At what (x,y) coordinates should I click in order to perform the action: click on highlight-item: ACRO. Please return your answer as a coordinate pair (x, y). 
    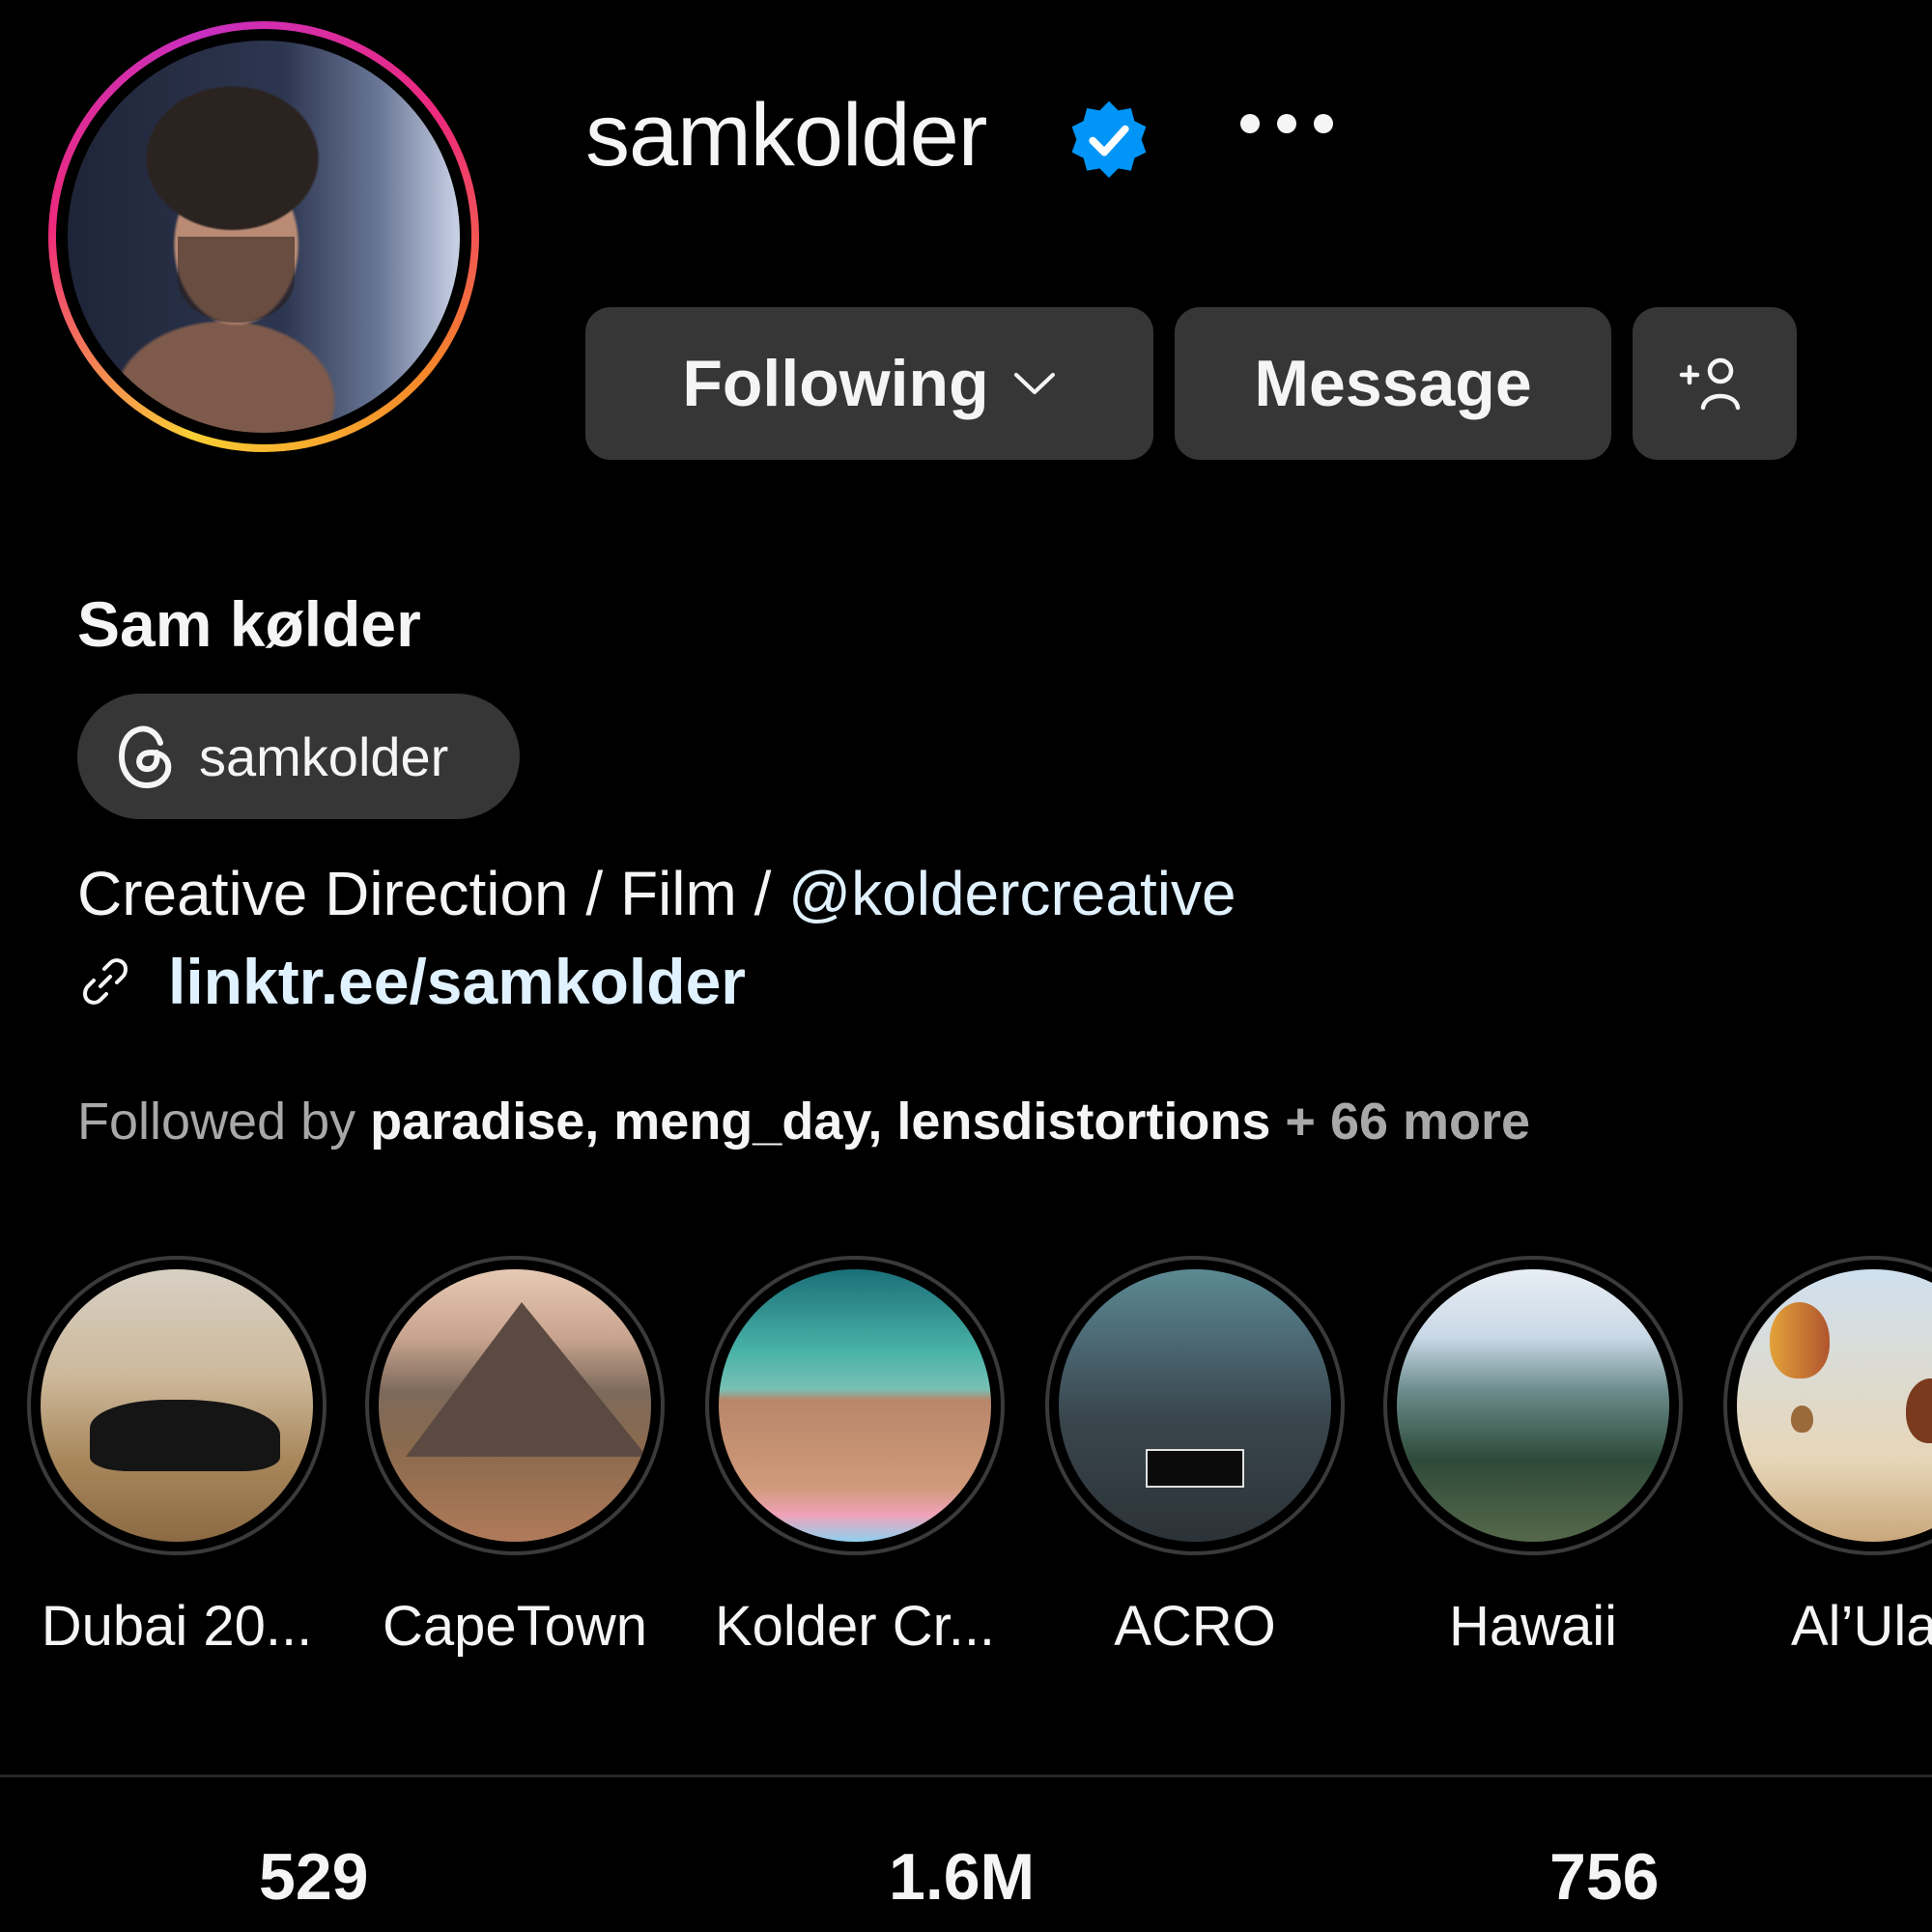
    Looking at the image, I should click on (1195, 1457).